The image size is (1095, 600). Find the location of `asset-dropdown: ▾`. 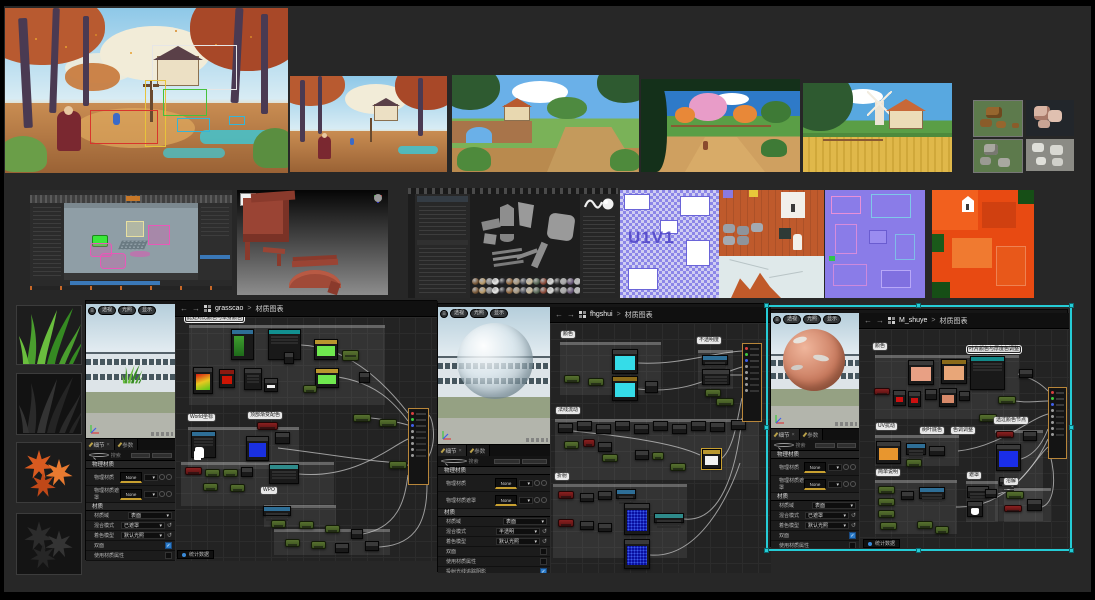

asset-dropdown: ▾ is located at coordinates (526, 500).